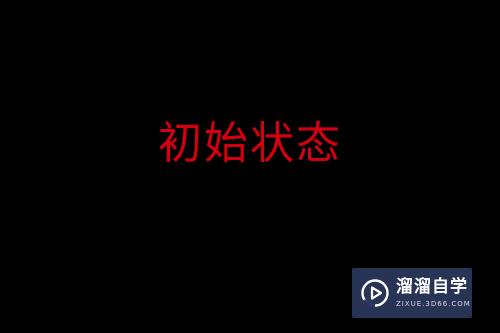 The width and height of the screenshot is (500, 333). What do you see at coordinates (433, 304) in the screenshot?
I see `watermark-url: ZIXUE.3D66.COM` at bounding box center [433, 304].